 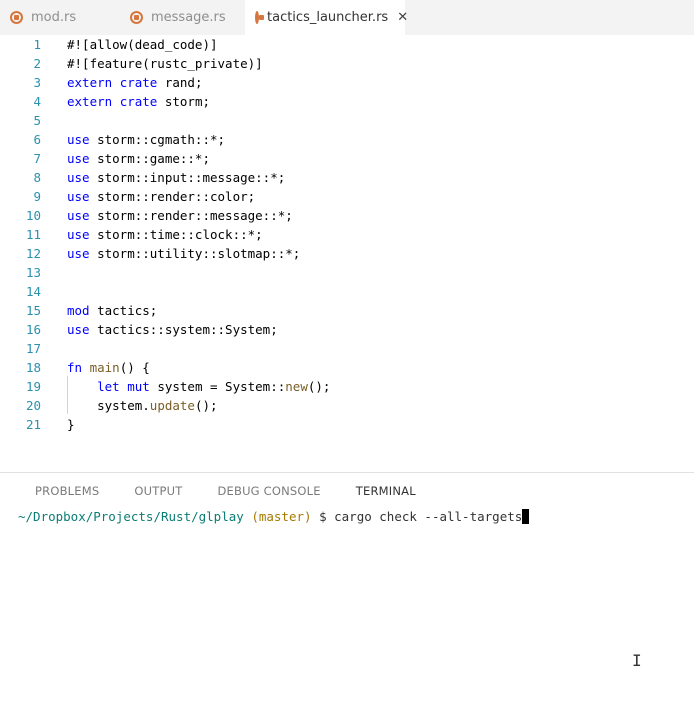 I want to click on line-number: 10, so click(x=33, y=215).